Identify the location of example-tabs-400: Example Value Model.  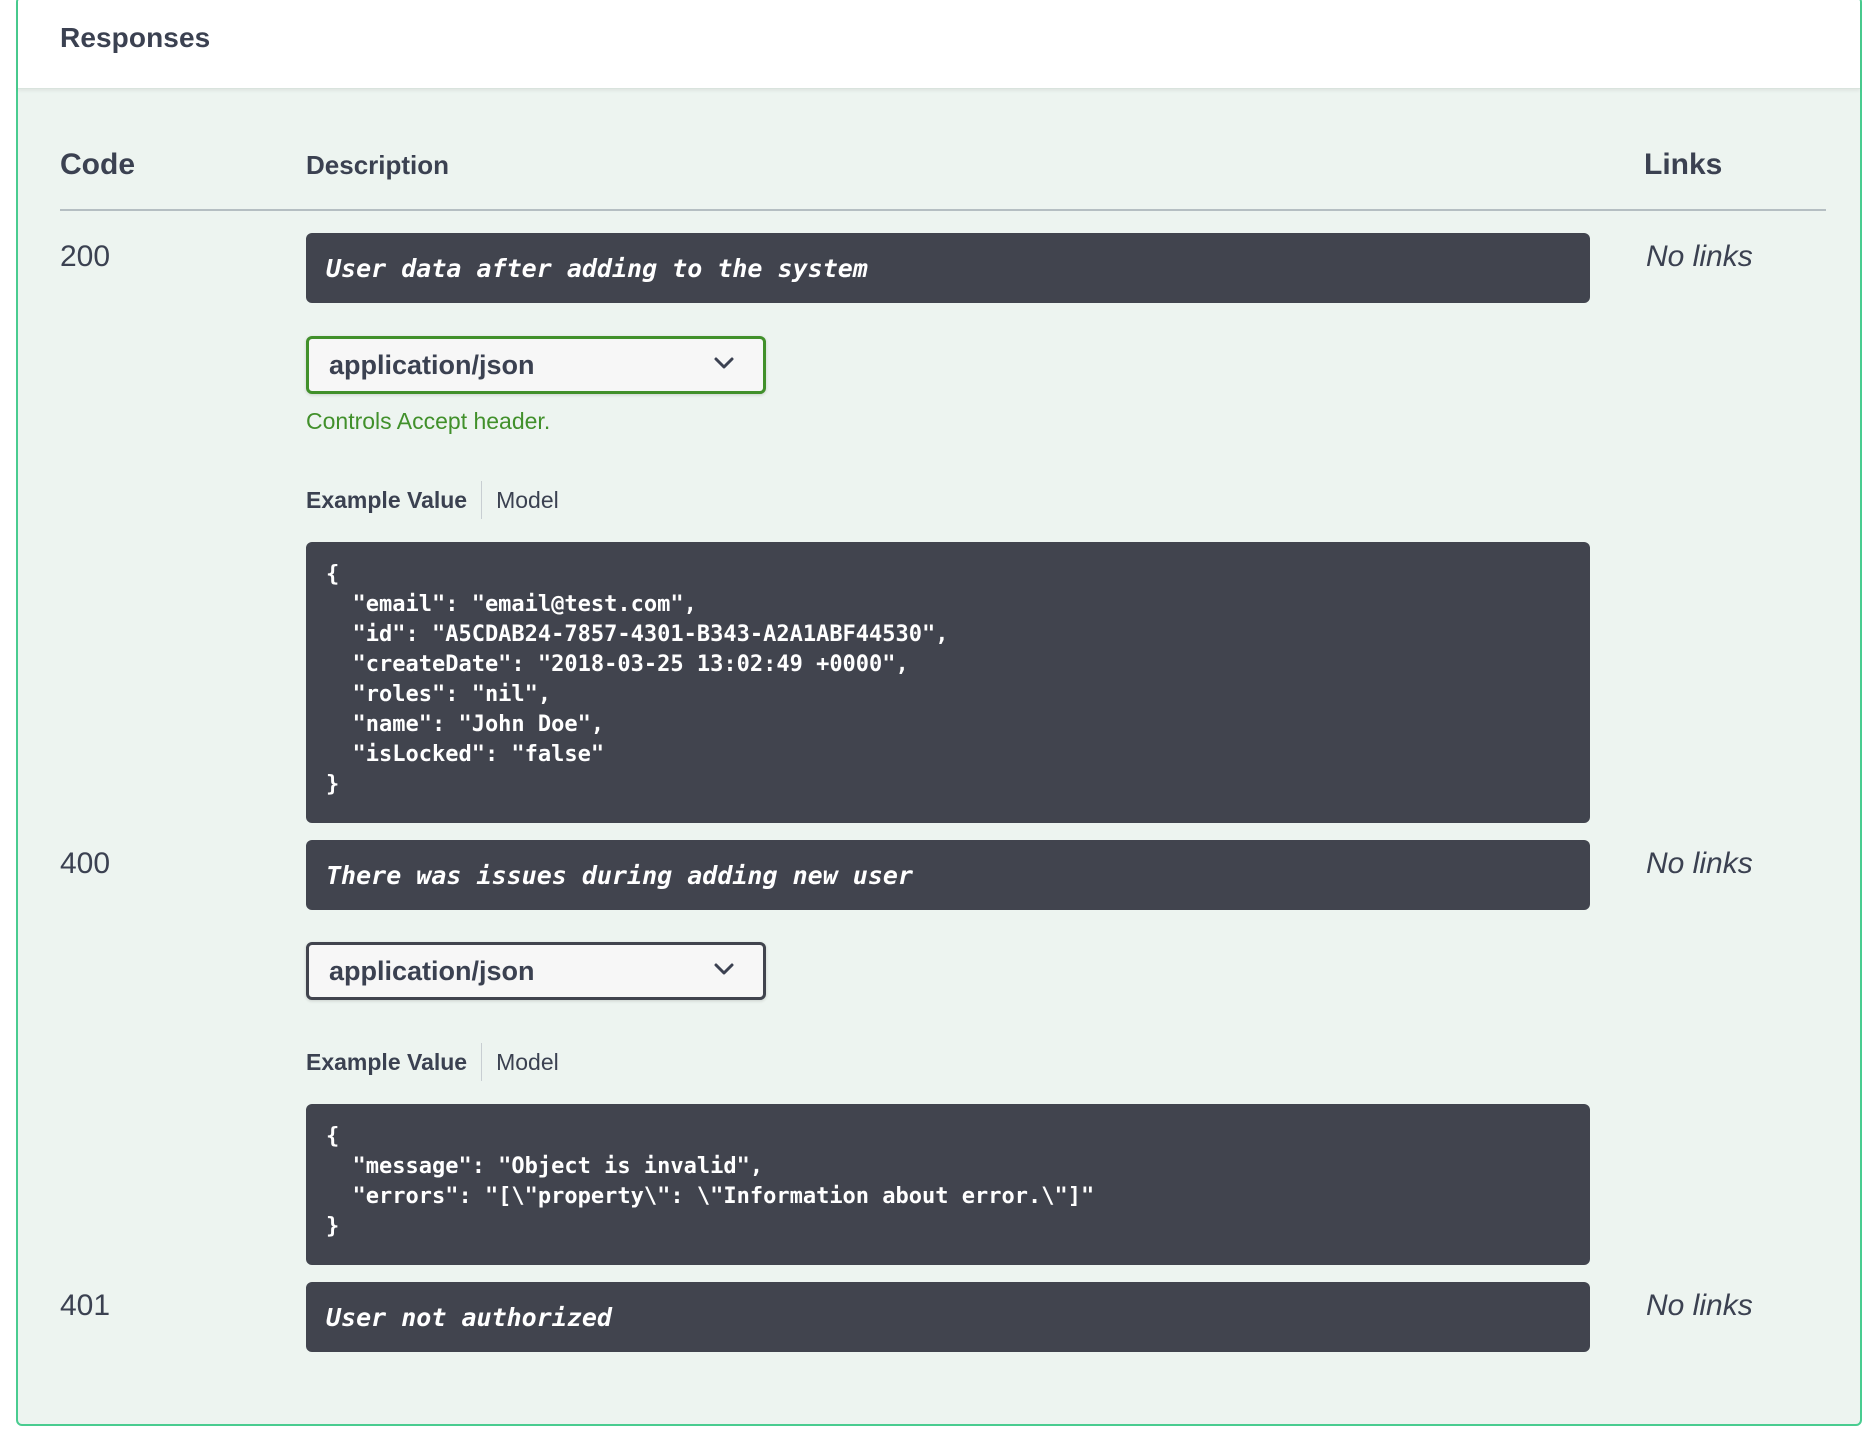
(432, 1062).